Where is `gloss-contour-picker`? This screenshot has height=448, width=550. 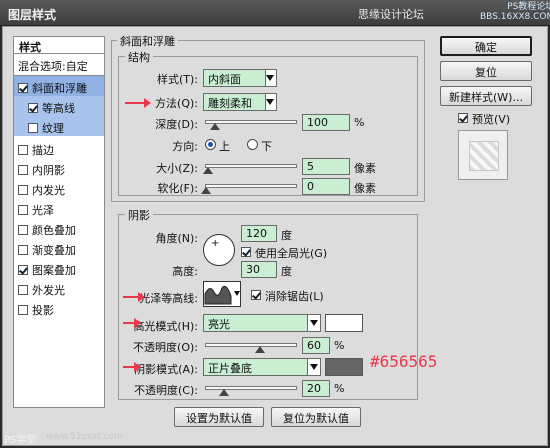
gloss-contour-picker is located at coordinates (222, 294).